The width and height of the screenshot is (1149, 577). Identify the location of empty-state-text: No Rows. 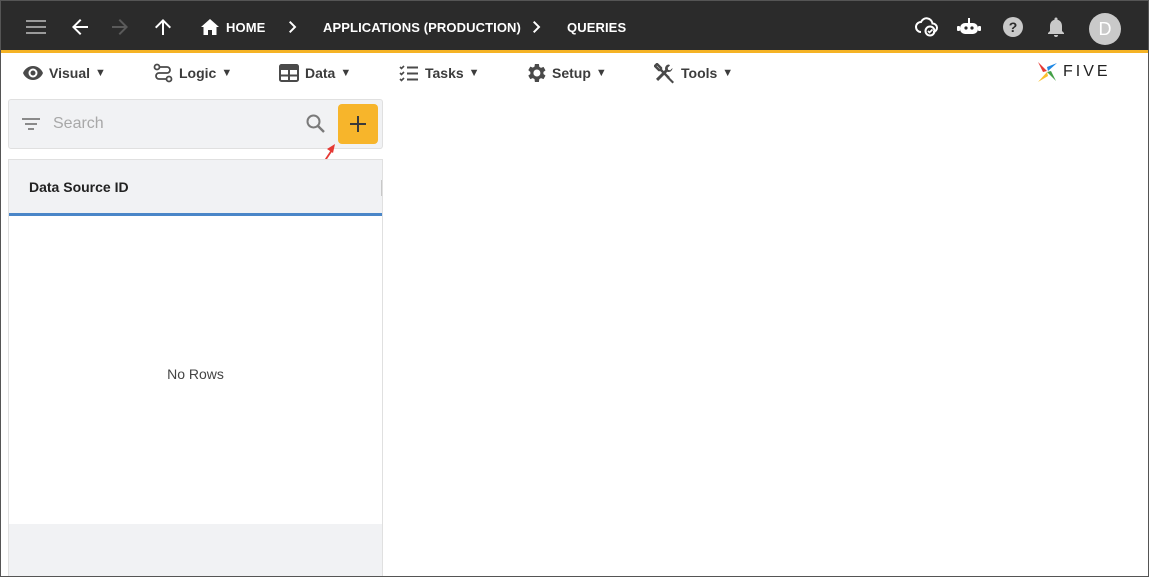
(195, 374).